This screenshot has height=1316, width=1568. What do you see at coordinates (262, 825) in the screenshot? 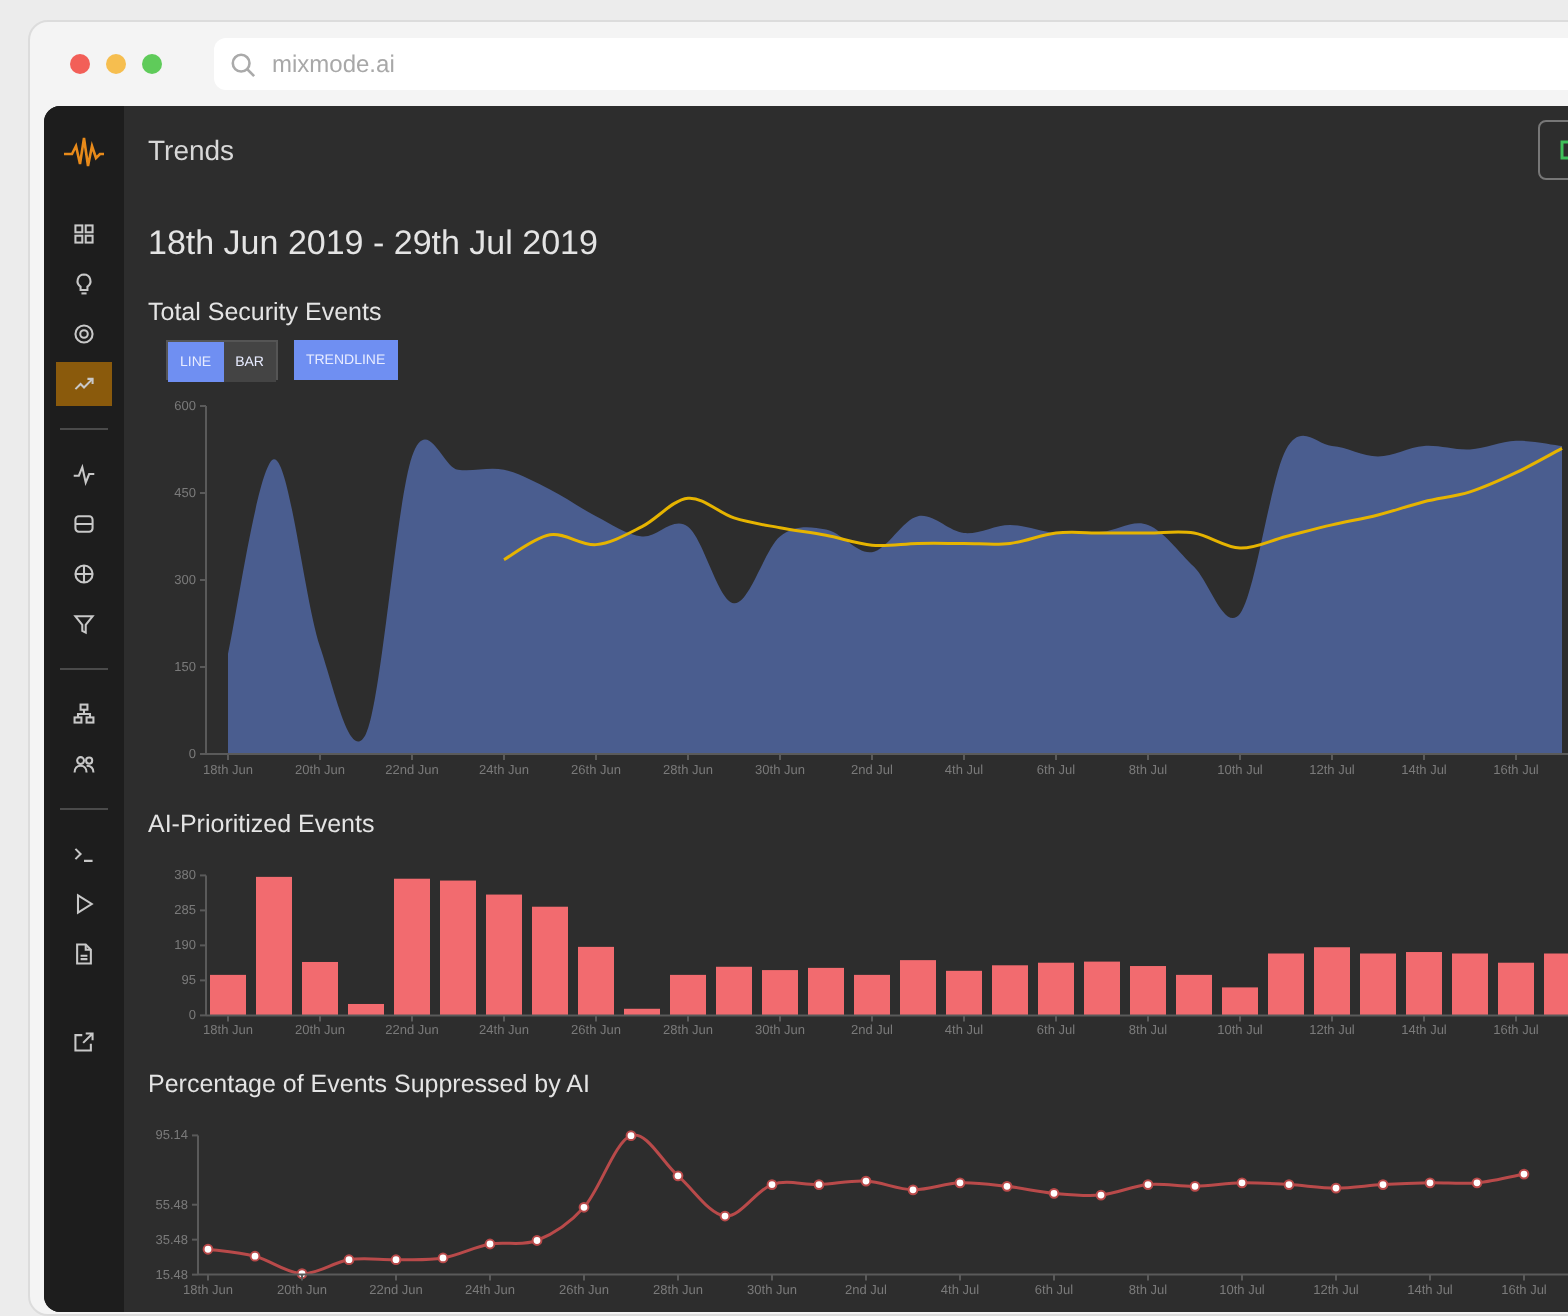
I see `chart-title: AI-Prioritized Events` at bounding box center [262, 825].